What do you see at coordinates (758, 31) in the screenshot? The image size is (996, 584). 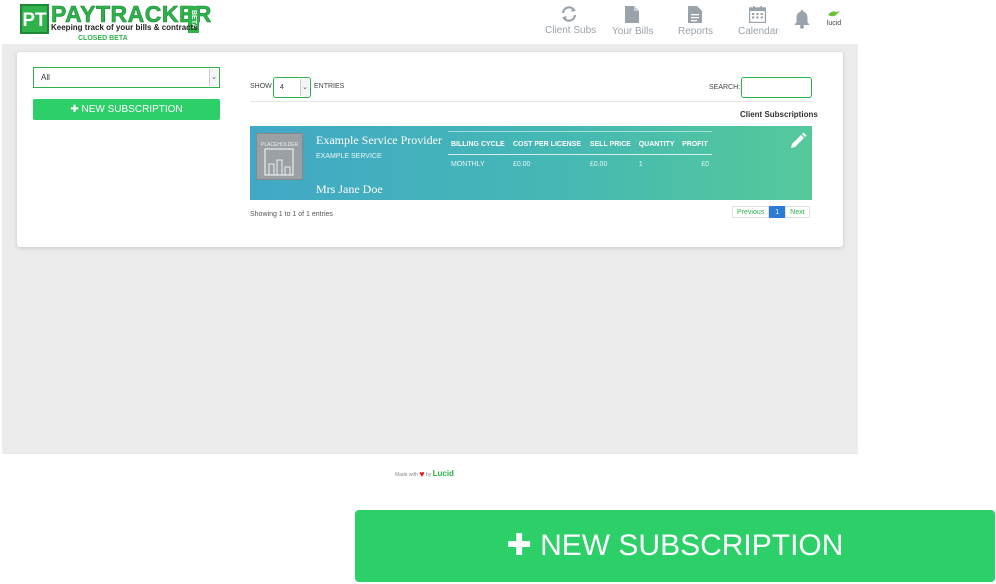 I see `nav-calendar-label: Calendar` at bounding box center [758, 31].